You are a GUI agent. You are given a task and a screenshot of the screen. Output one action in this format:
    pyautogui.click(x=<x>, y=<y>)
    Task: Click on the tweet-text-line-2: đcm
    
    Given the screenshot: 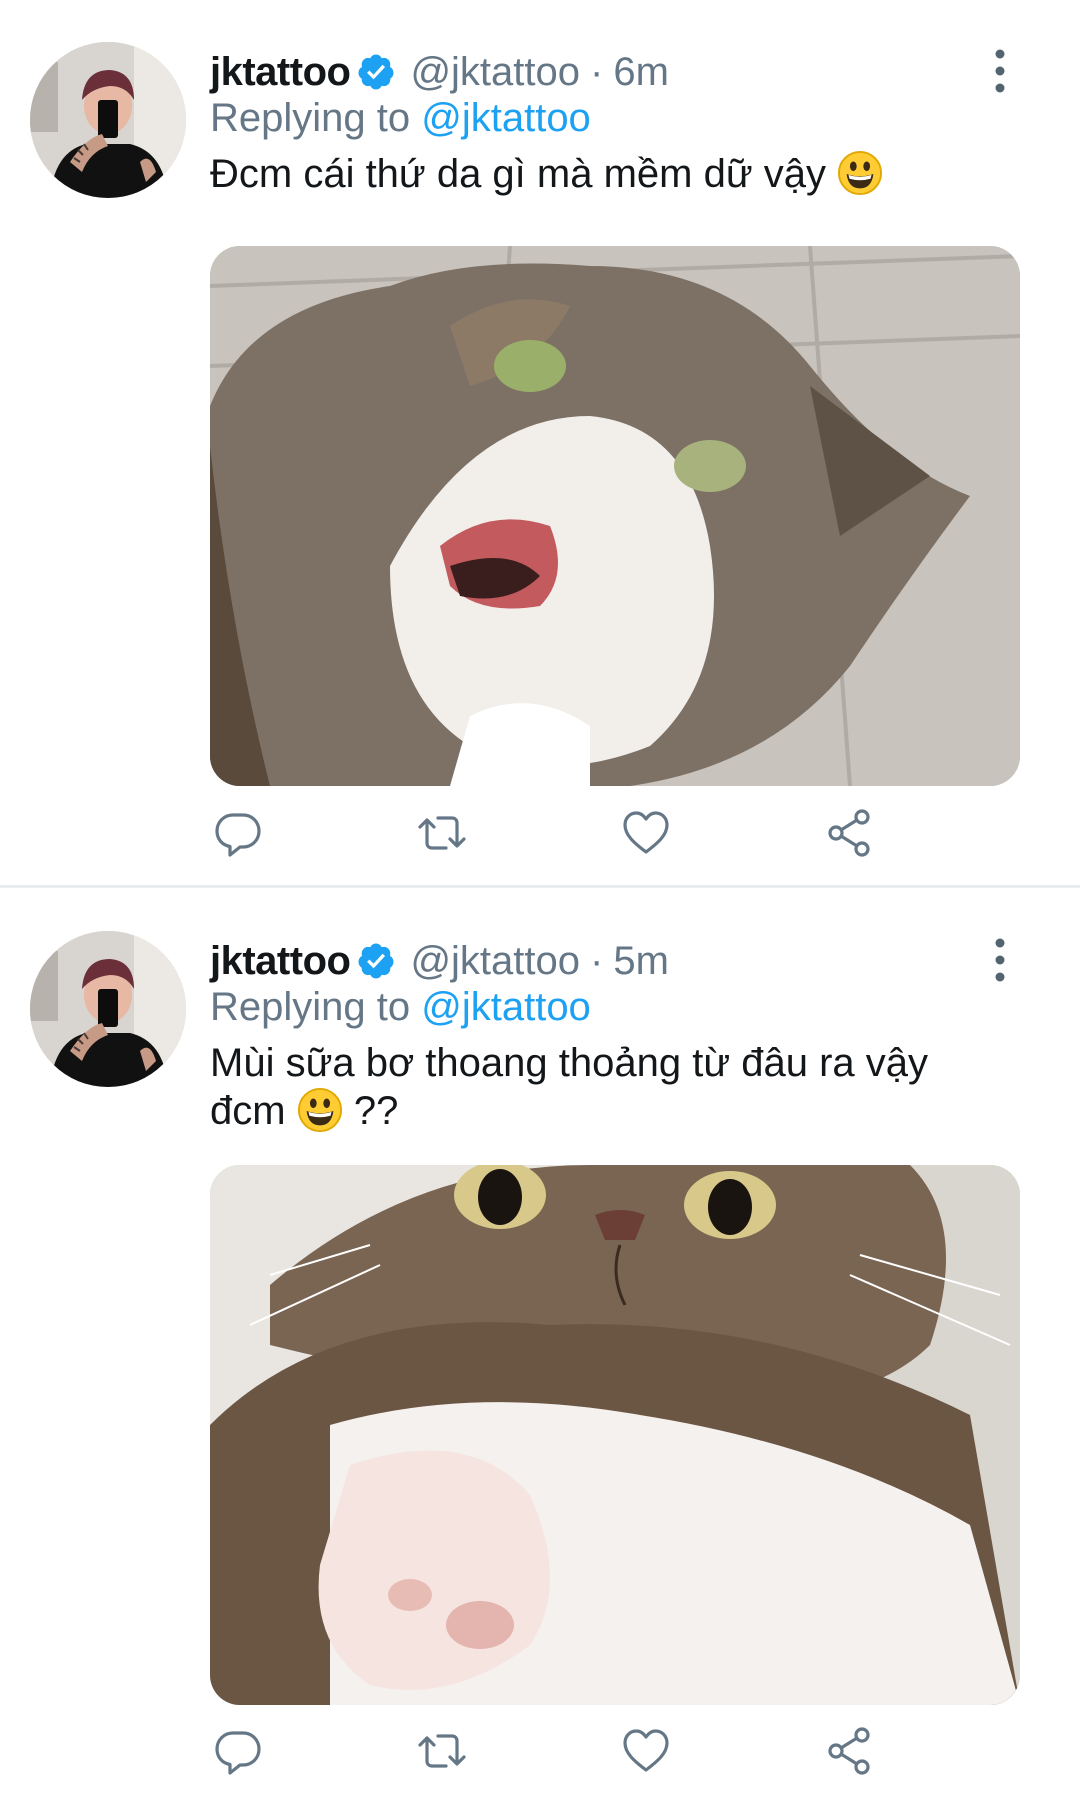 What is the action you would take?
    pyautogui.click(x=248, y=1111)
    